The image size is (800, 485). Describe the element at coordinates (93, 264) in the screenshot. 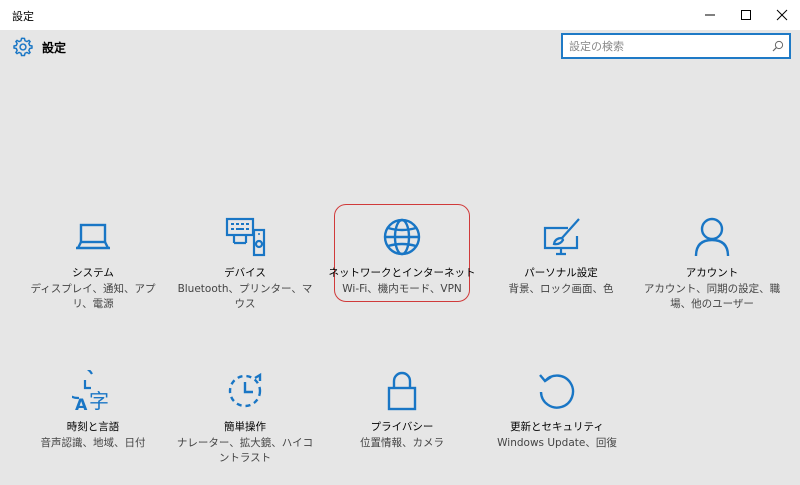

I see `tile-system: システム ディスプレイ、通知、アプリ、電源` at that location.